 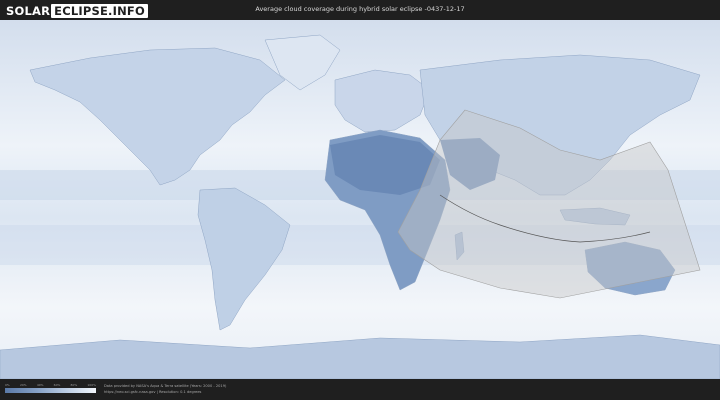 What do you see at coordinates (91, 385) in the screenshot?
I see `legend-tick: 100%` at bounding box center [91, 385].